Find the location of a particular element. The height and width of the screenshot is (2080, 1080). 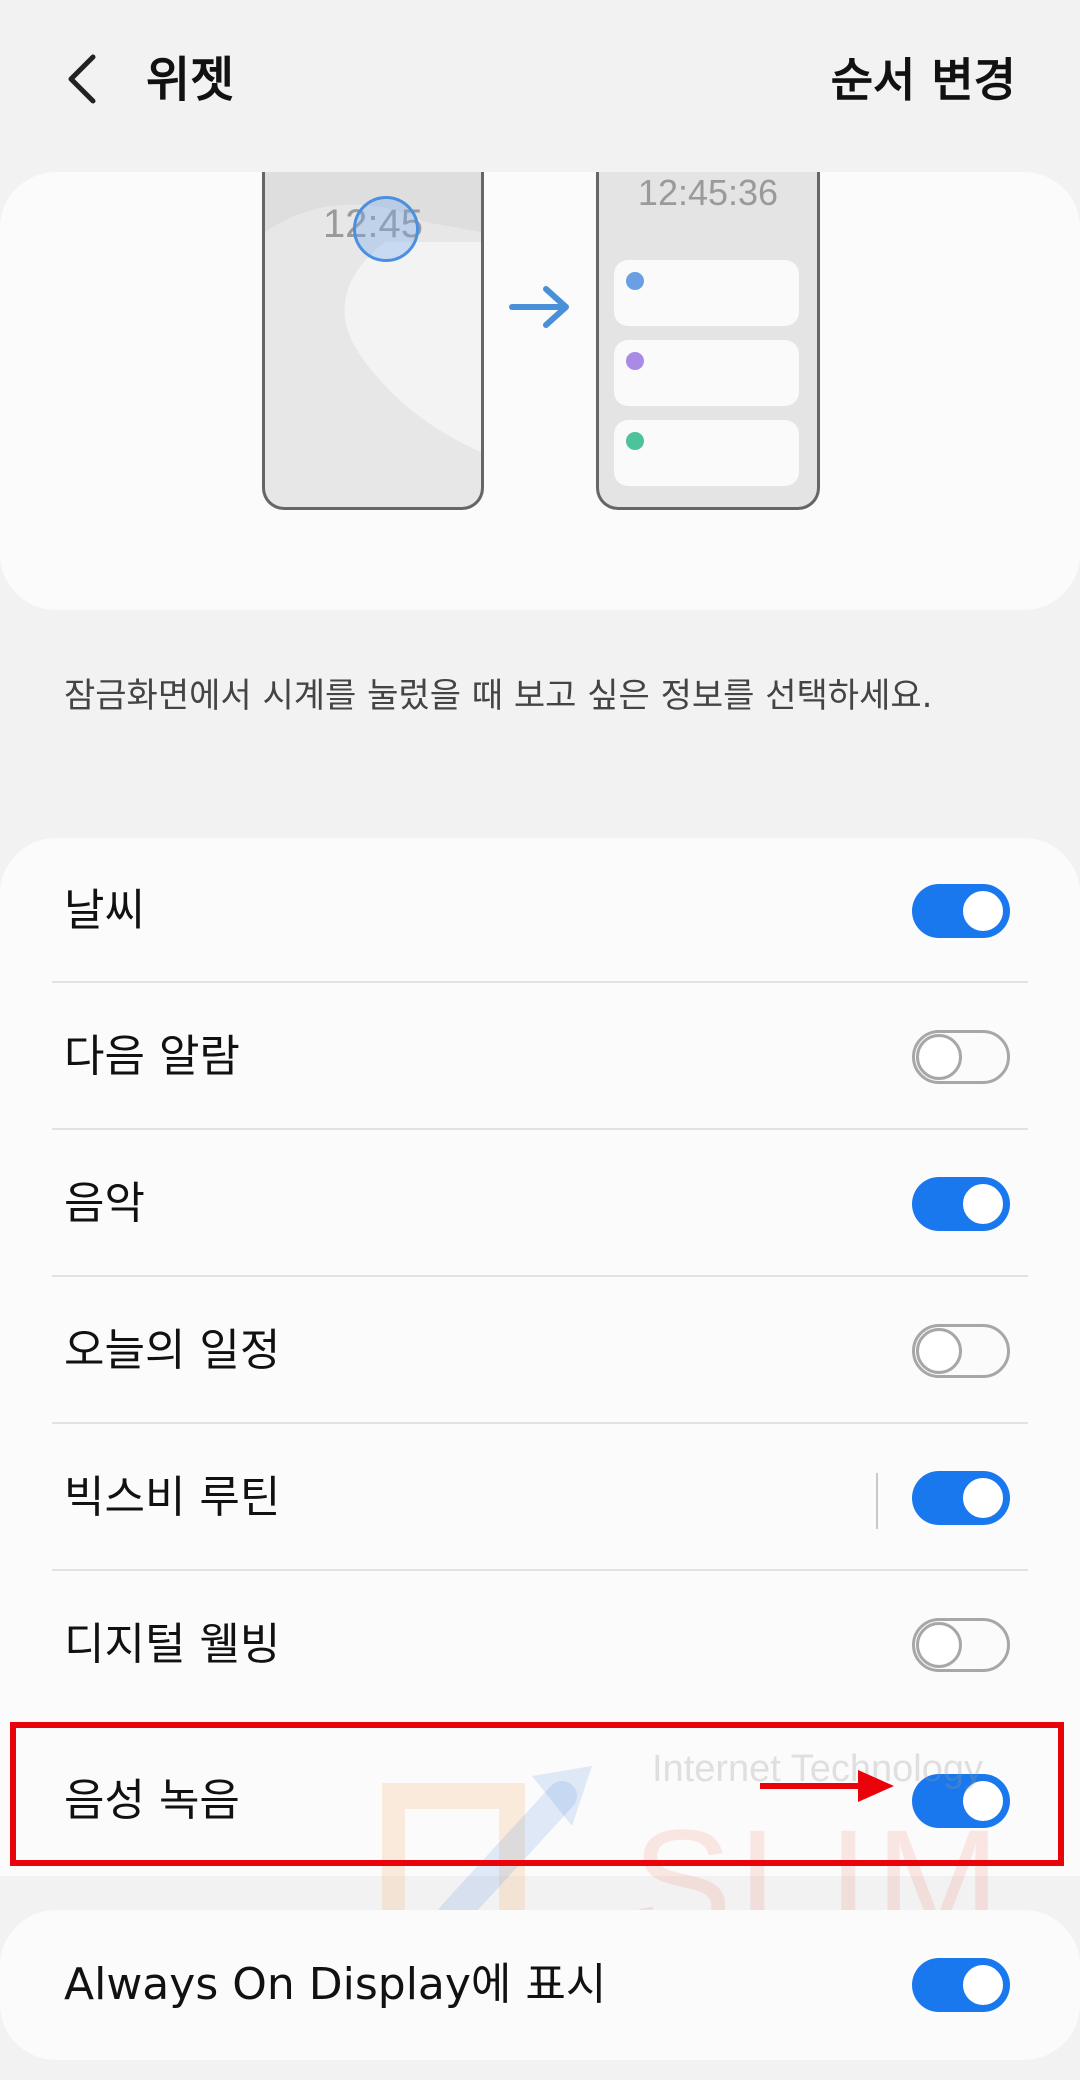

aod-toggle is located at coordinates (961, 1985).